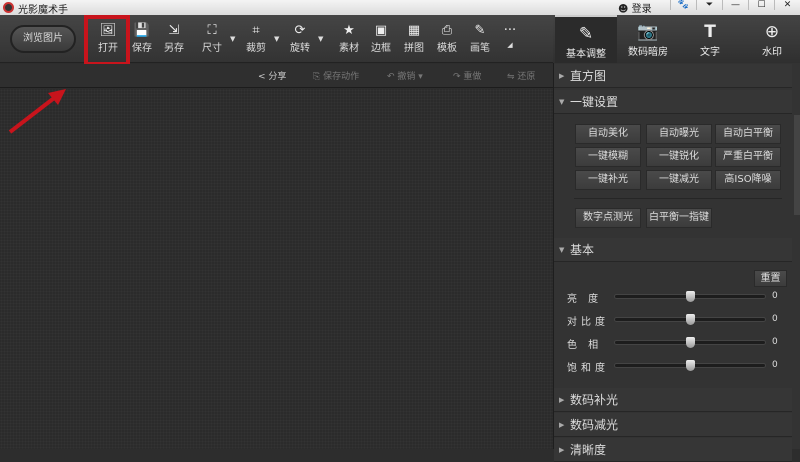  What do you see at coordinates (447, 30) in the screenshot?
I see `template-icon: ⎙` at bounding box center [447, 30].